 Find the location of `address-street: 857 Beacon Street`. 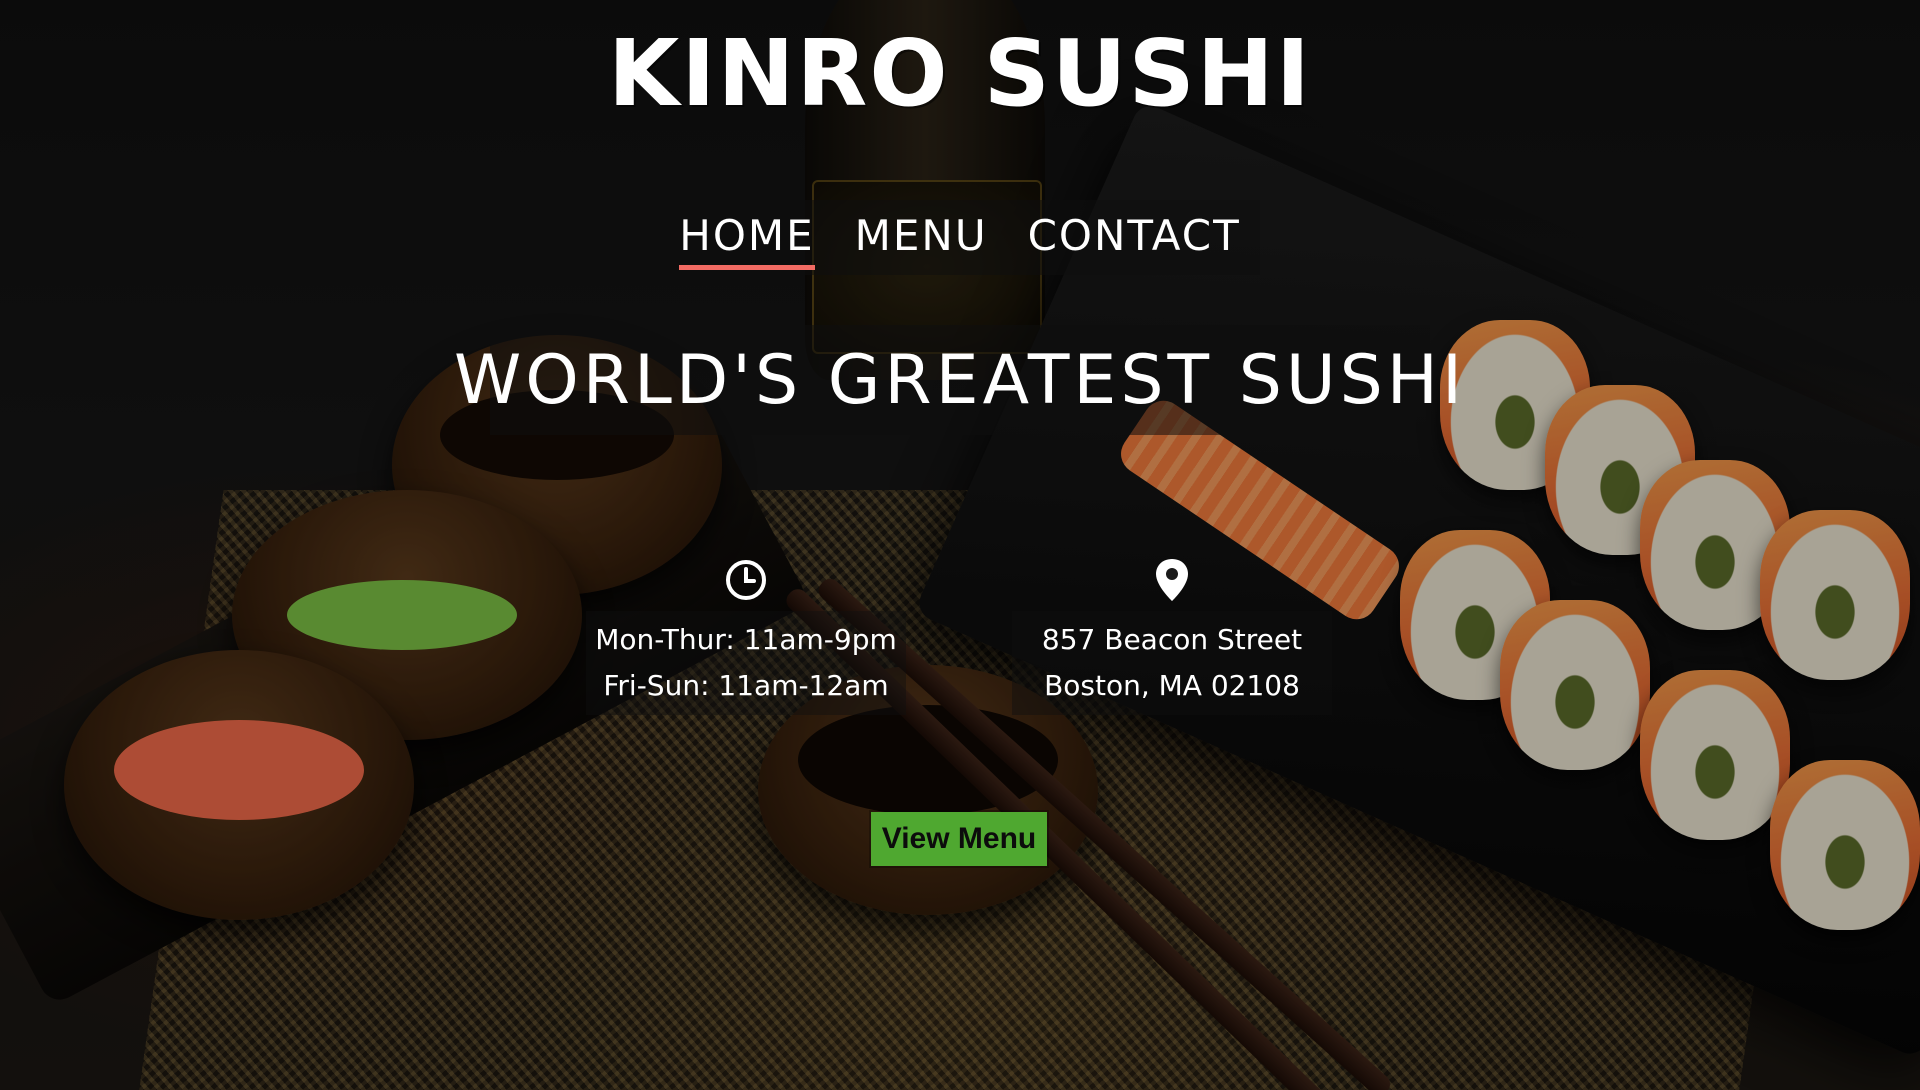

address-street: 857 Beacon Street is located at coordinates (1172, 639).